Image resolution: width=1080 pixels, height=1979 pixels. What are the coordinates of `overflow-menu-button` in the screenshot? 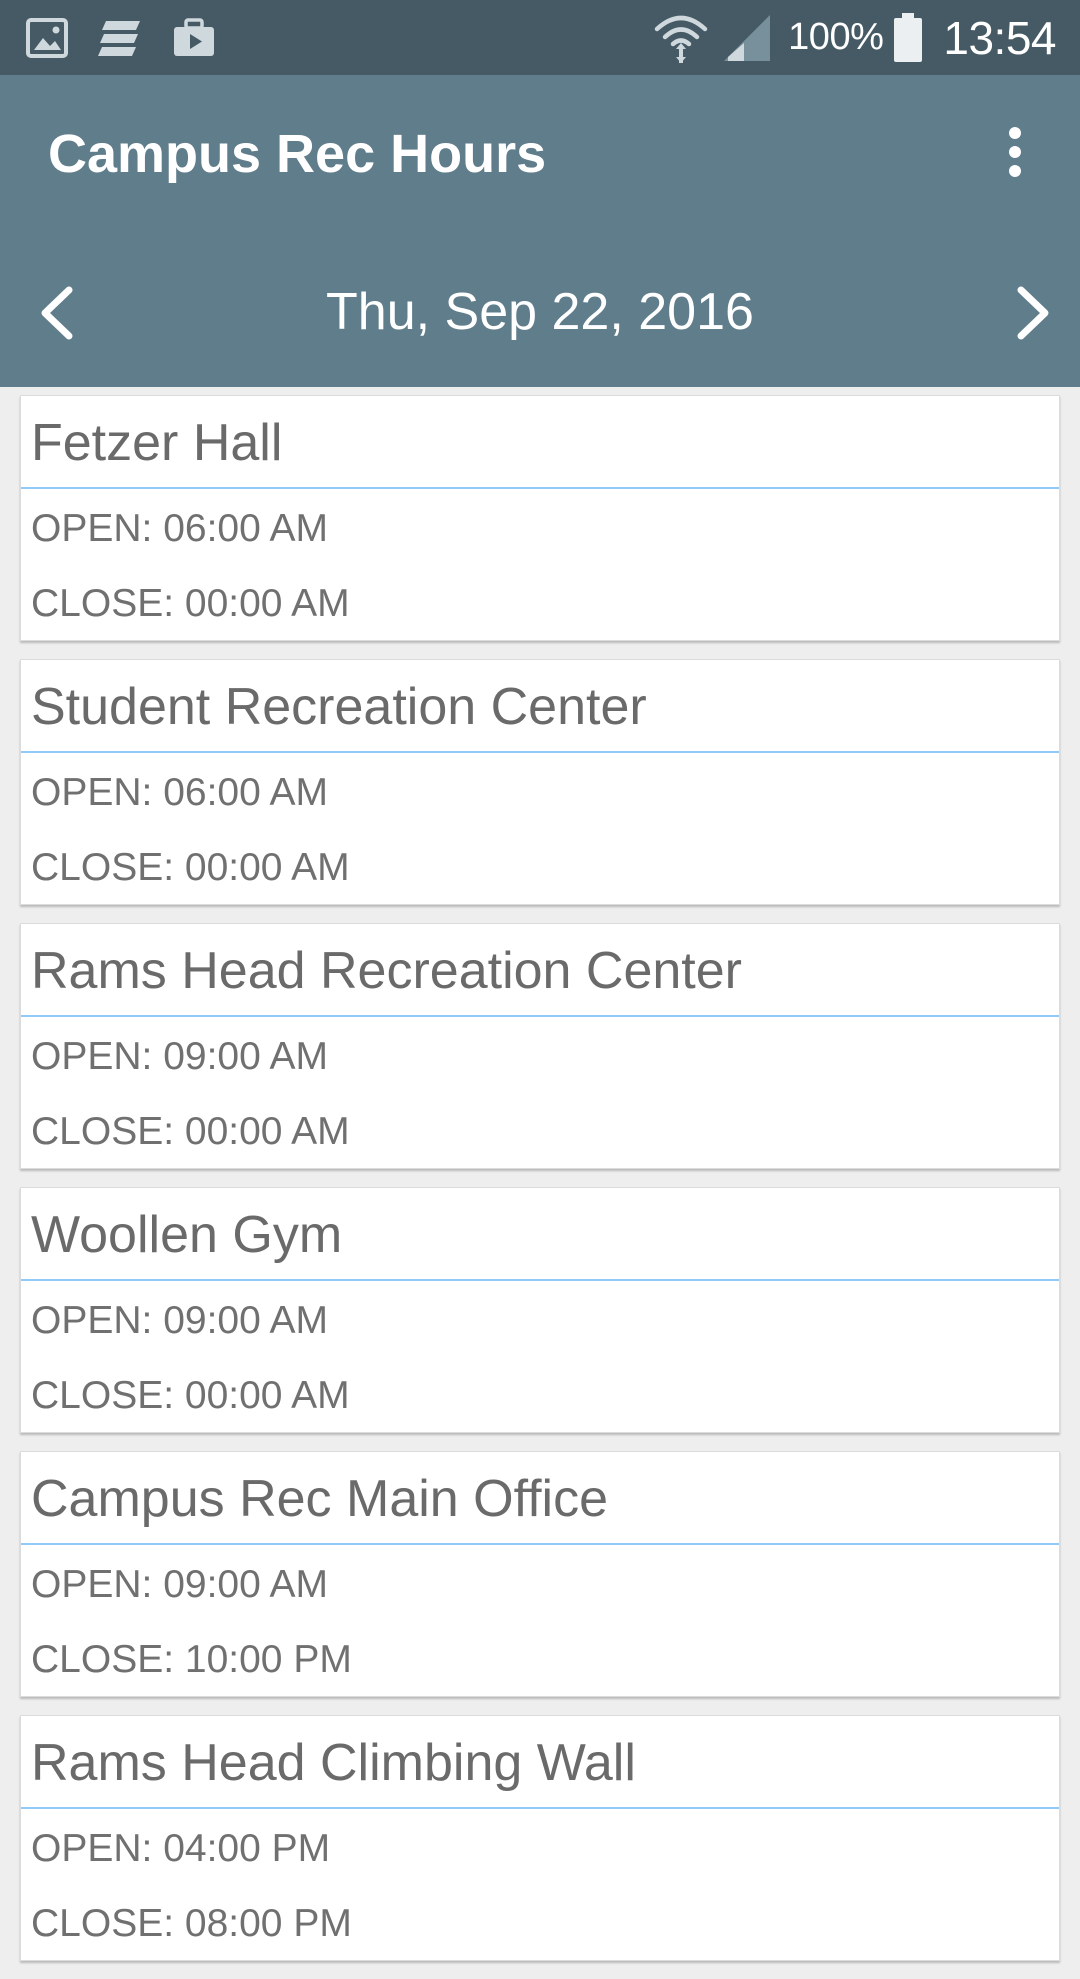 It's located at (1015, 154).